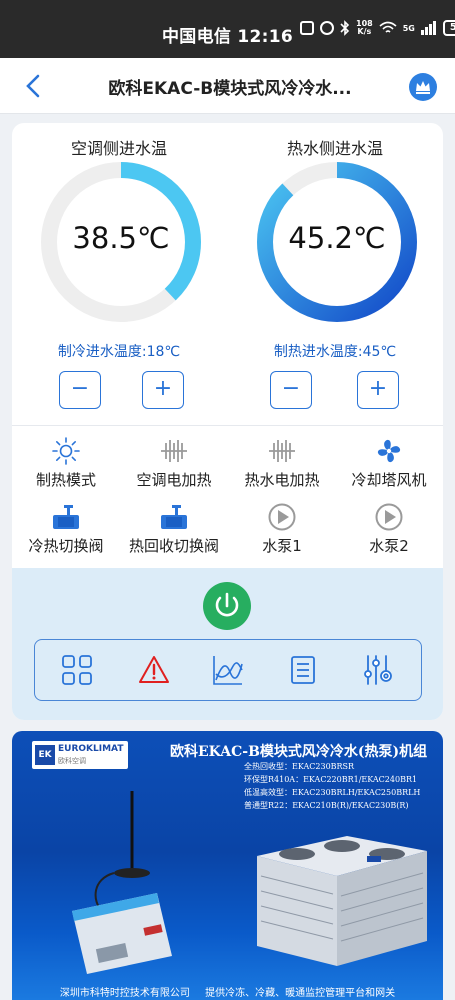 Image resolution: width=455 pixels, height=1000 pixels. Describe the element at coordinates (342, 901) in the screenshot. I see `chiller-units-image` at that location.